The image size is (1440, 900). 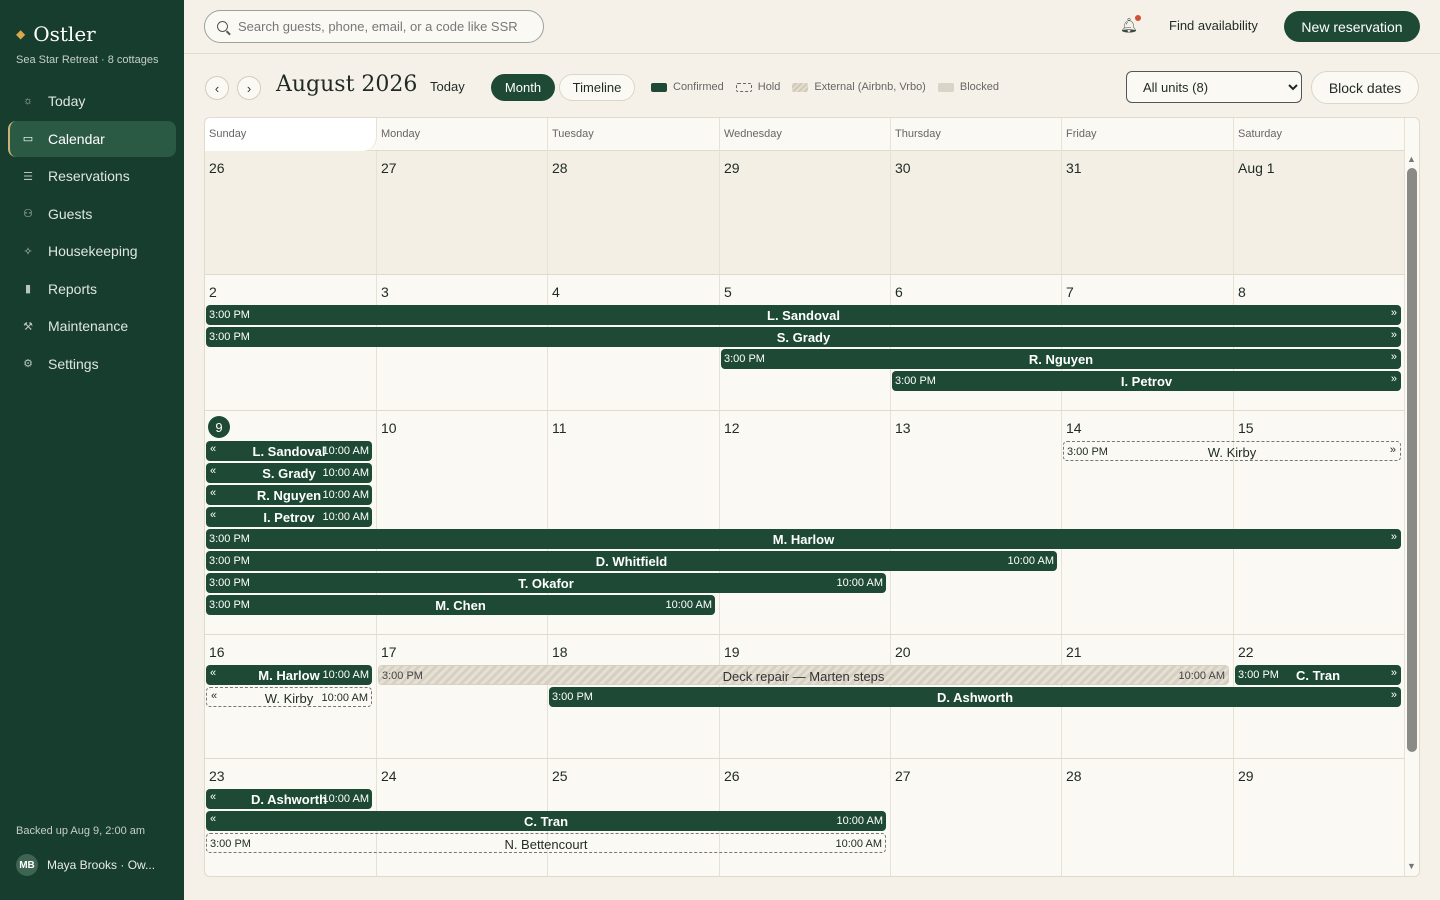 I want to click on brand: ◆ Ostler, so click(x=56, y=34).